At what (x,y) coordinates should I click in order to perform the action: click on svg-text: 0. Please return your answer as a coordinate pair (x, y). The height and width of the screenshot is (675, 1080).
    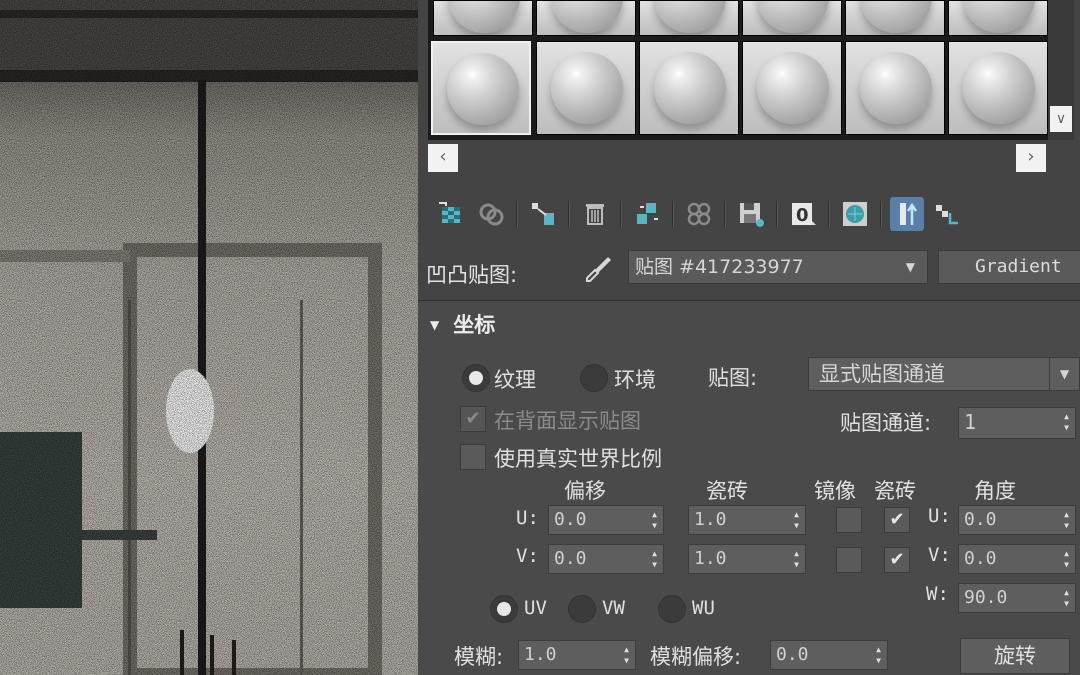
    Looking at the image, I should click on (802, 215).